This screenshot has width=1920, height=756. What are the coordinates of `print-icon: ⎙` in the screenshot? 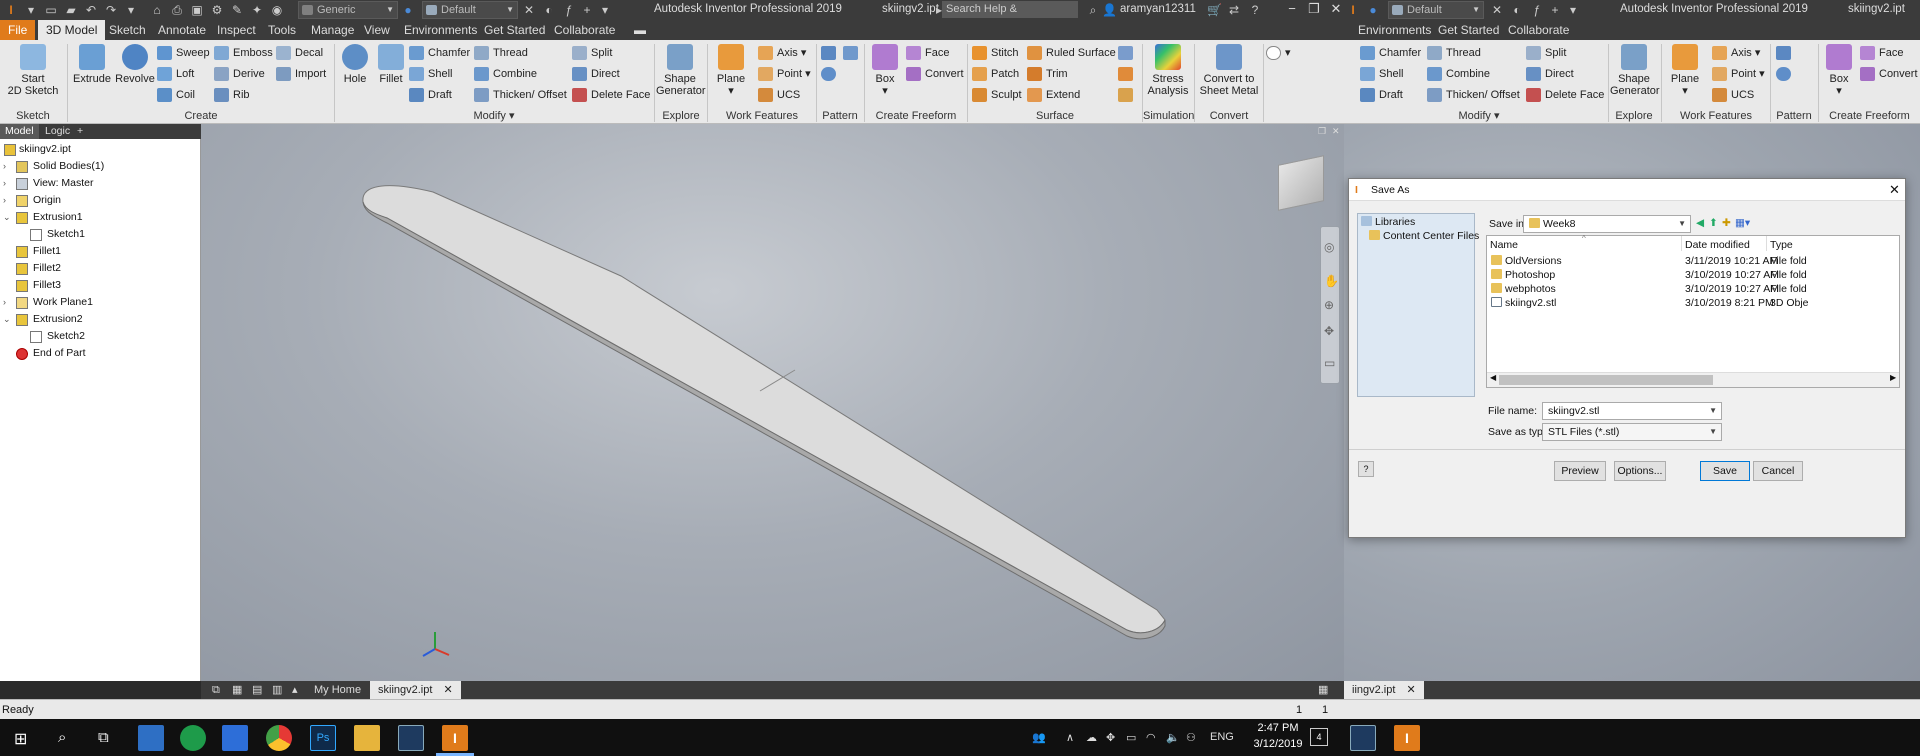 It's located at (177, 10).